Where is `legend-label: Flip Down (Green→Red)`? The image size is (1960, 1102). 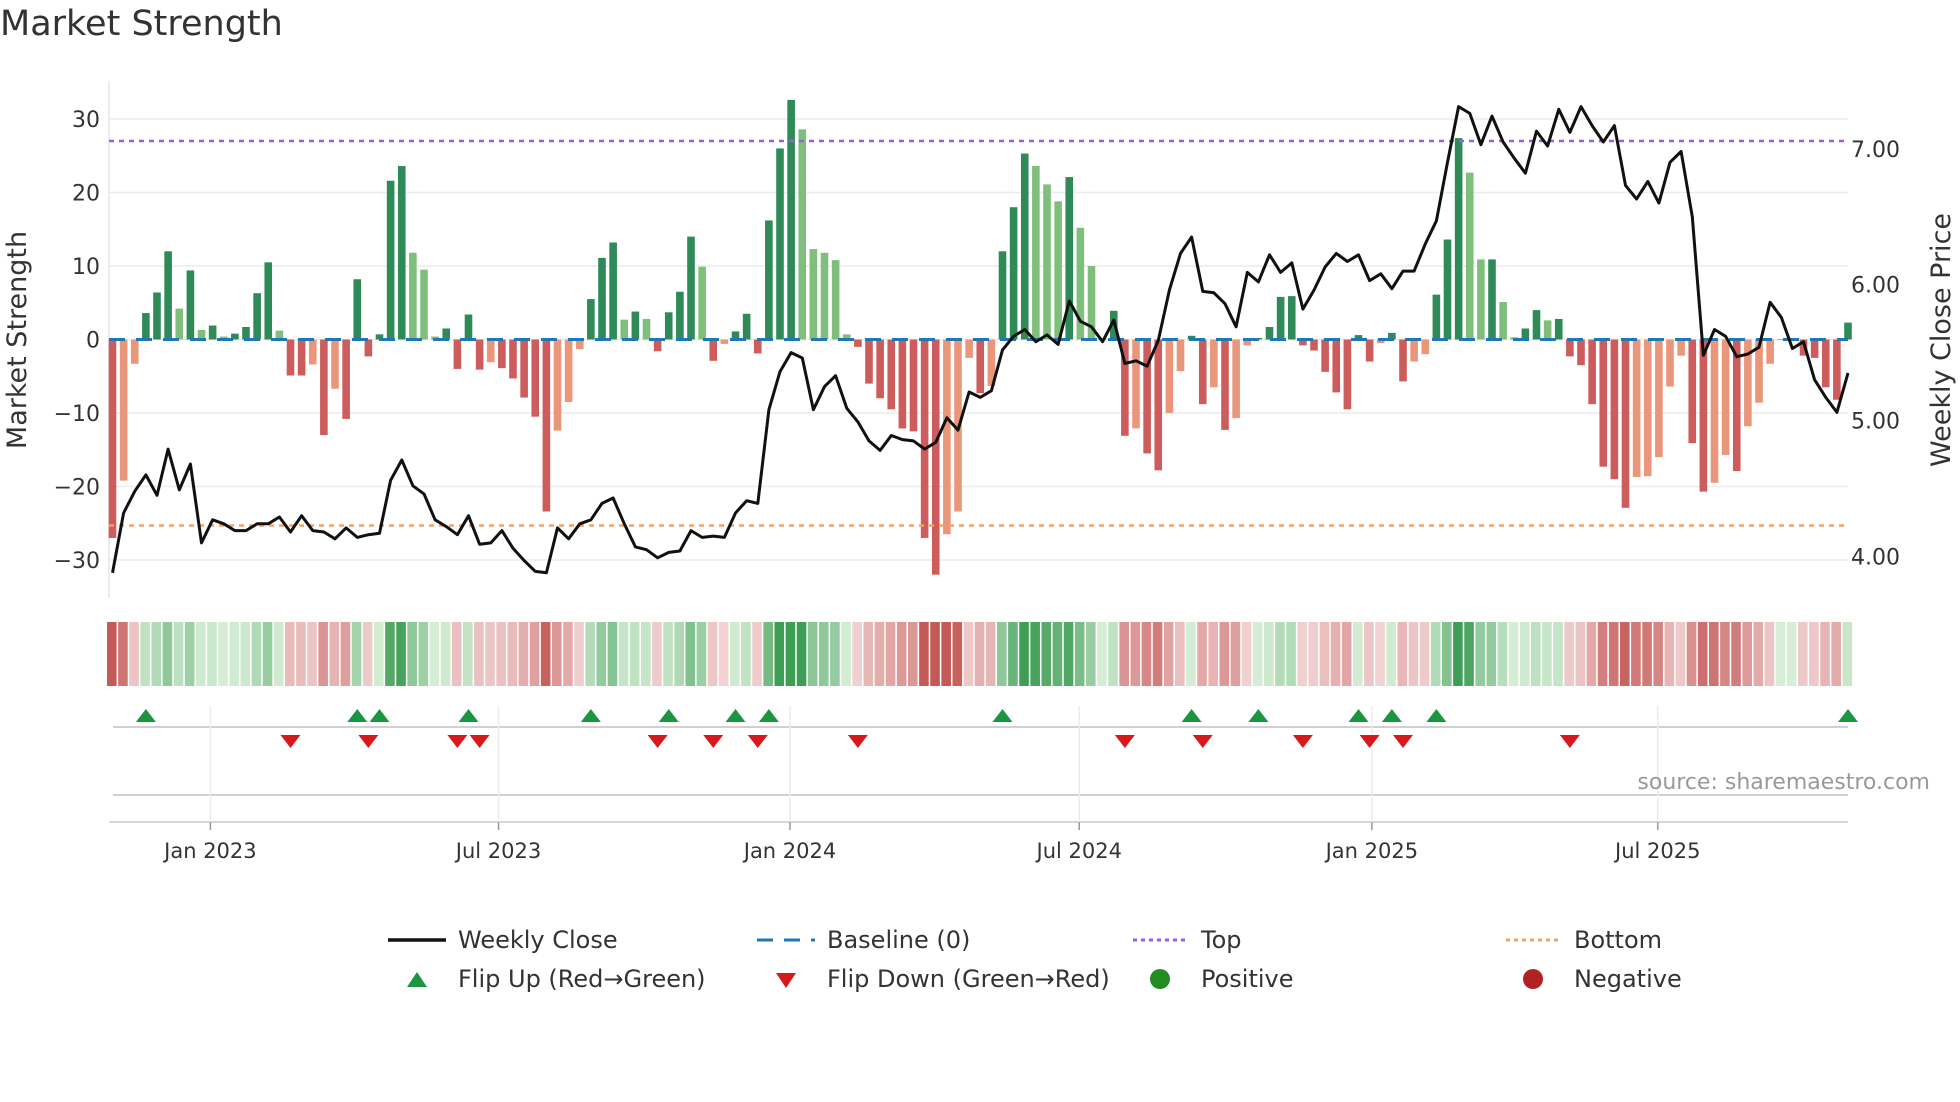
legend-label: Flip Down (Green→Red) is located at coordinates (968, 979).